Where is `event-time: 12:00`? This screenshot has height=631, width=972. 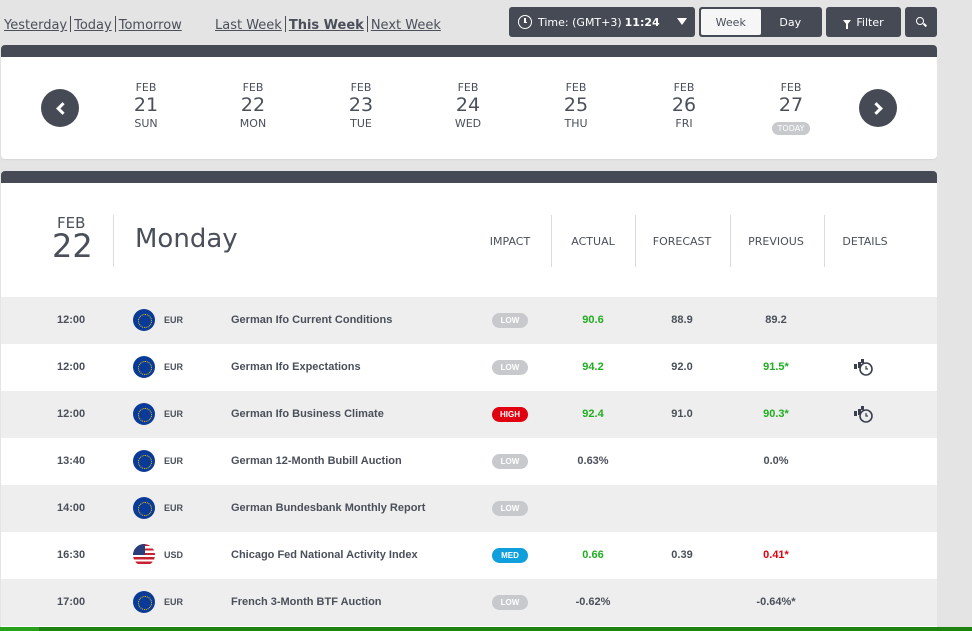
event-time: 12:00 is located at coordinates (71, 367).